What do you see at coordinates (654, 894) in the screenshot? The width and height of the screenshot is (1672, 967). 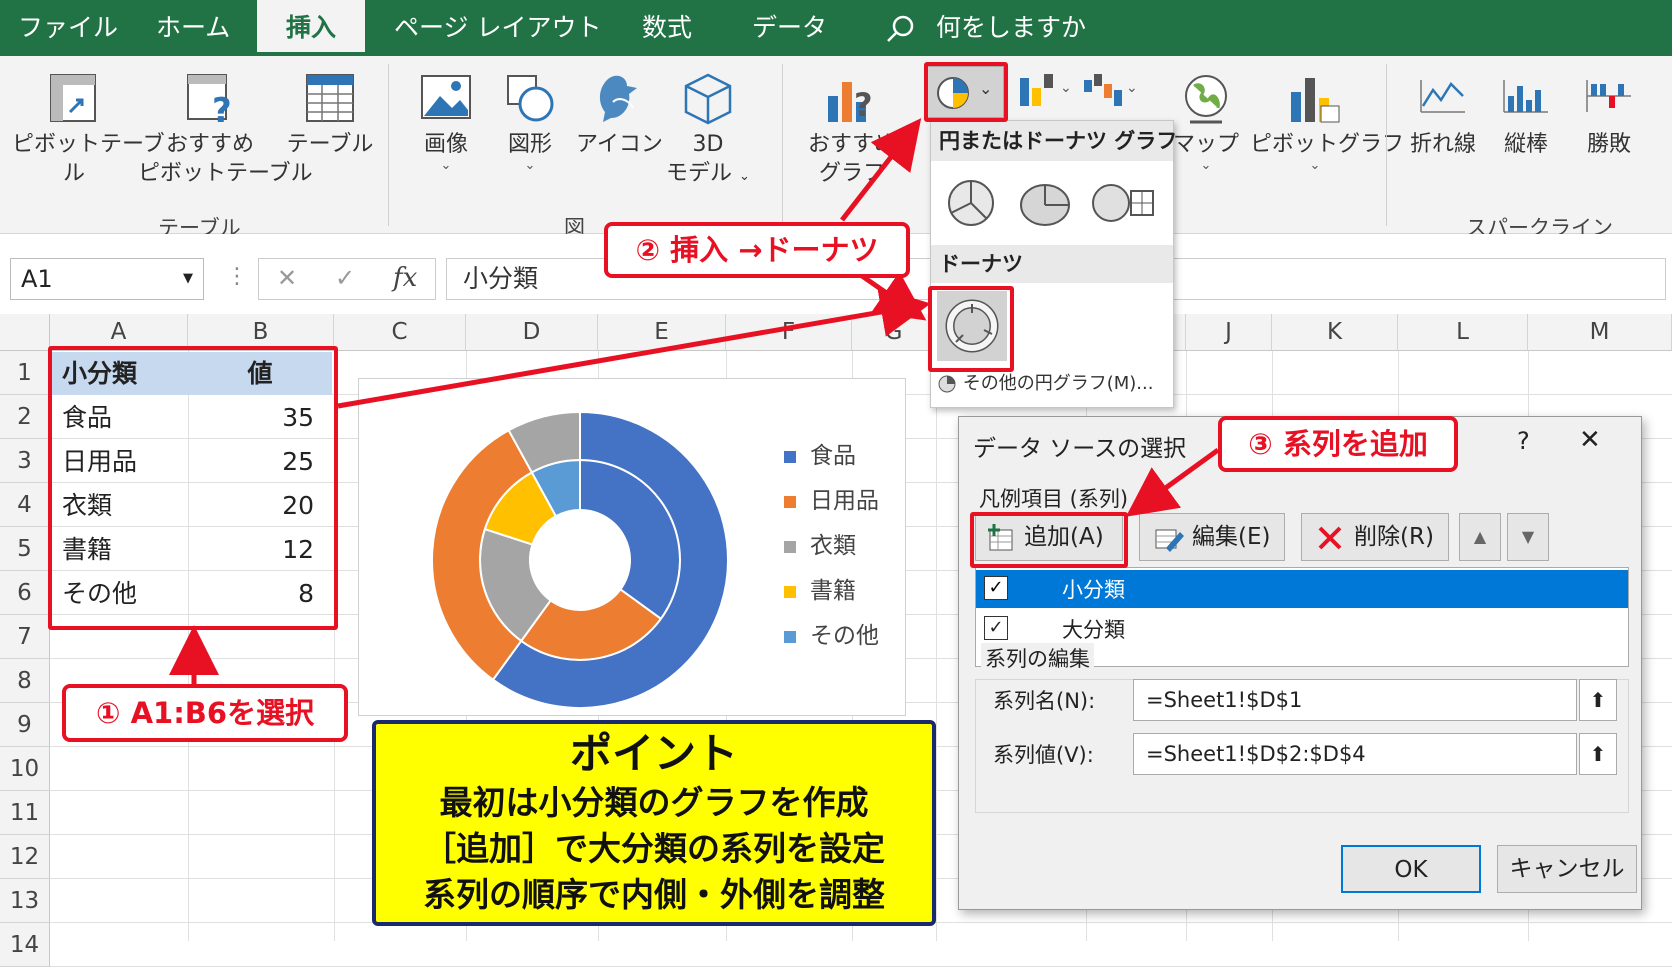 I see `point-line: 系列の順序で内側・外側を調整` at bounding box center [654, 894].